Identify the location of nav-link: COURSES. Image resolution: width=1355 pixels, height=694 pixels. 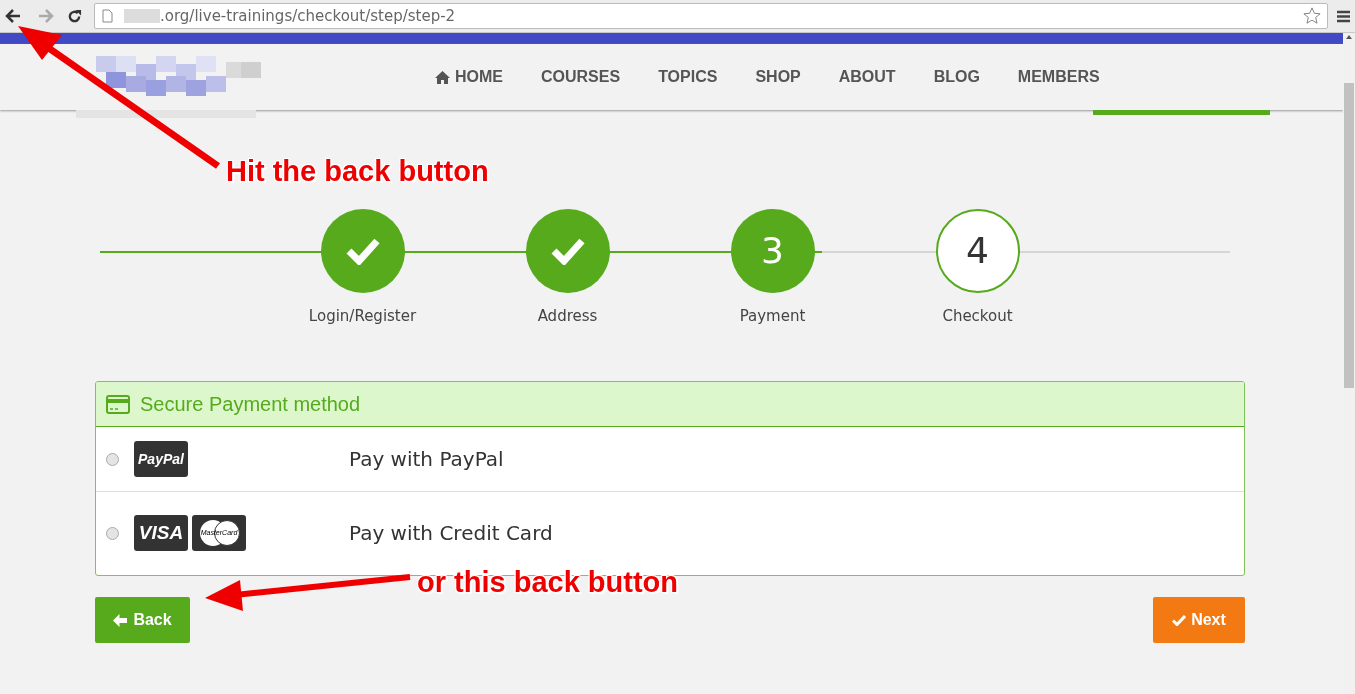
(581, 77).